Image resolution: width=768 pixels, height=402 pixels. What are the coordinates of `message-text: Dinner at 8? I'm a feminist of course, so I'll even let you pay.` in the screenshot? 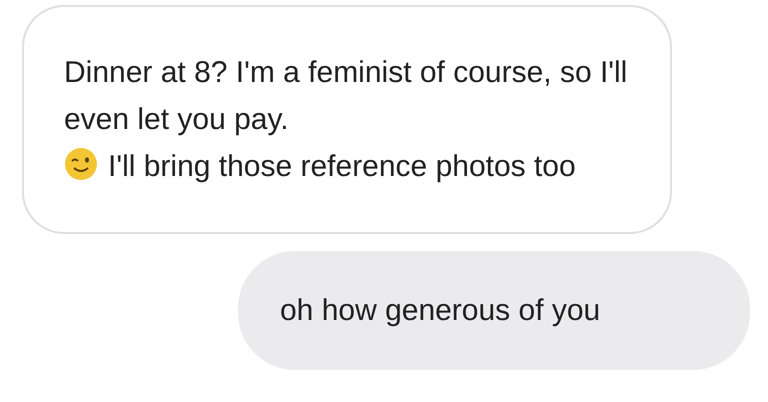 It's located at (346, 96).